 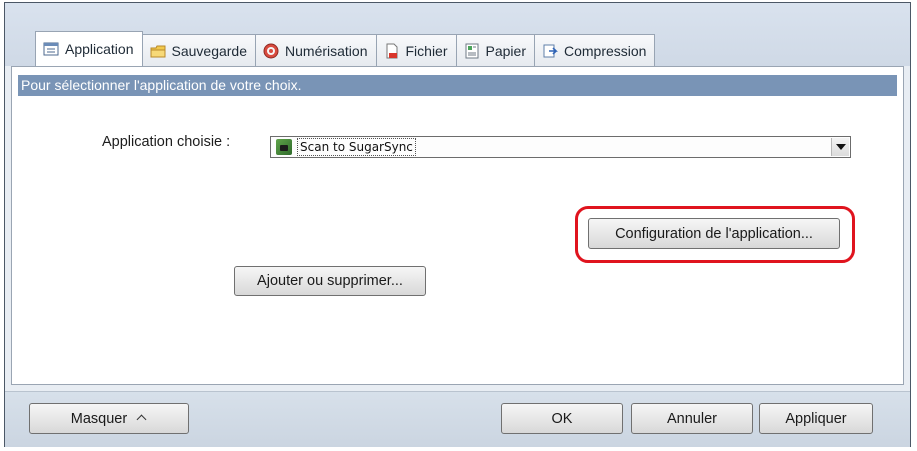 I want to click on folder-icon, so click(x=158, y=51).